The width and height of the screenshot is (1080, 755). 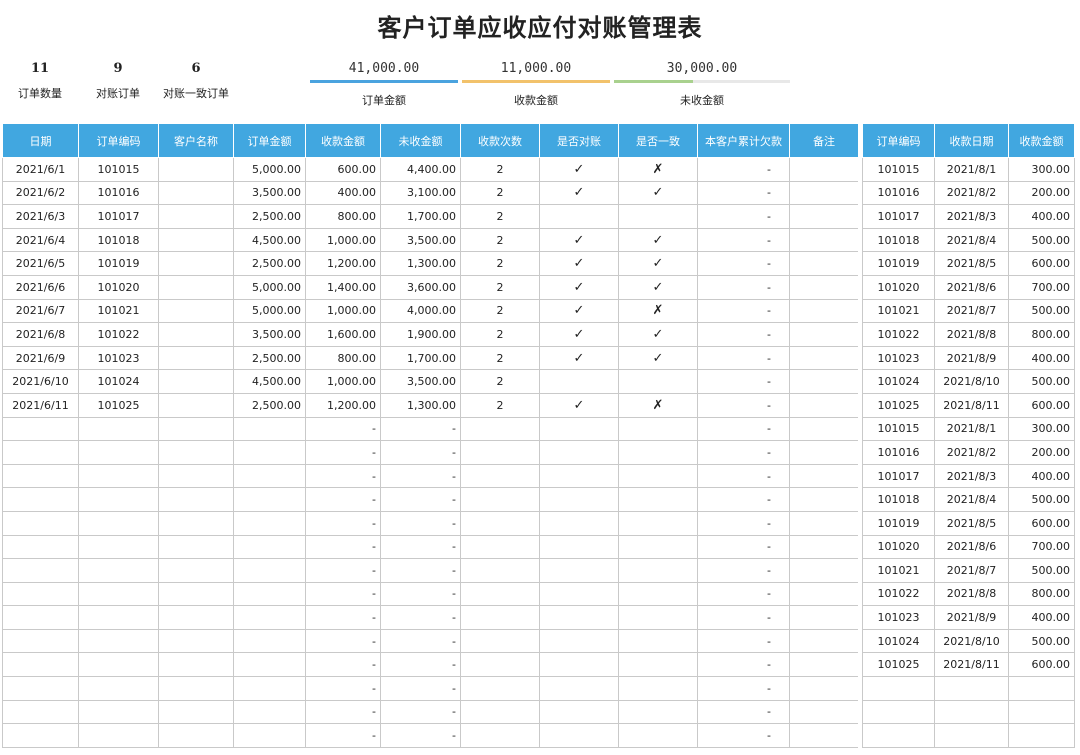 What do you see at coordinates (898, 617) in the screenshot?
I see `cell-order-code: 101023` at bounding box center [898, 617].